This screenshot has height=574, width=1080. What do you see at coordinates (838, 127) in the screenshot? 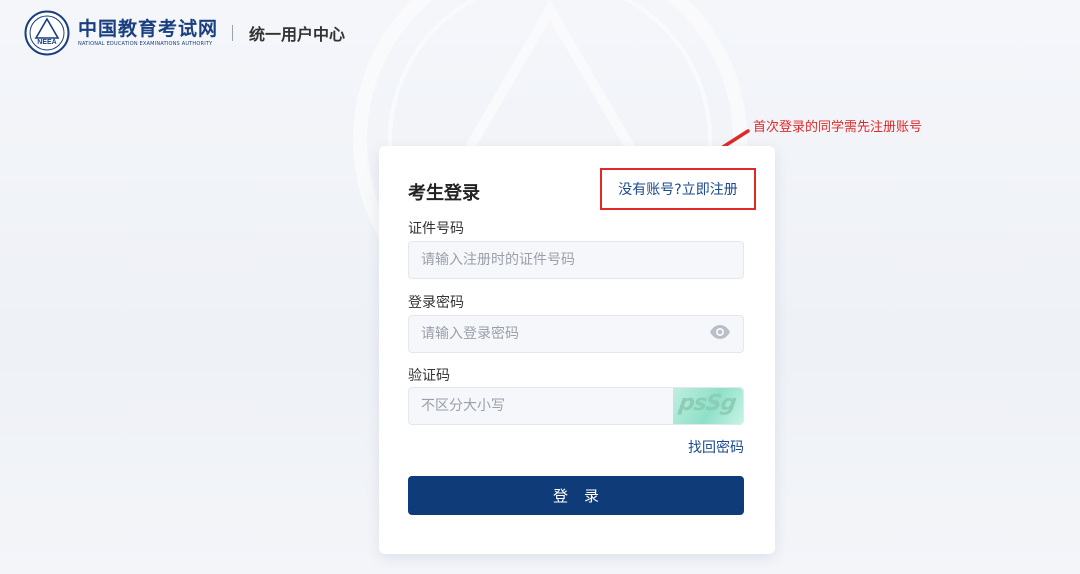
I see `annotation-note: 首次登录的同学需先注册账号` at bounding box center [838, 127].